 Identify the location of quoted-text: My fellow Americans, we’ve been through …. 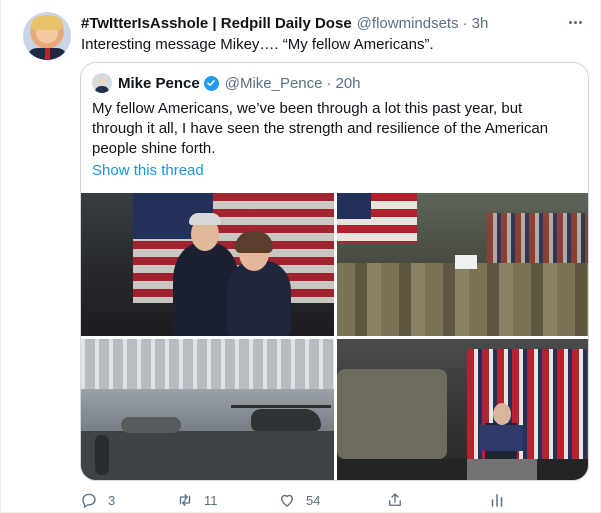
(320, 128).